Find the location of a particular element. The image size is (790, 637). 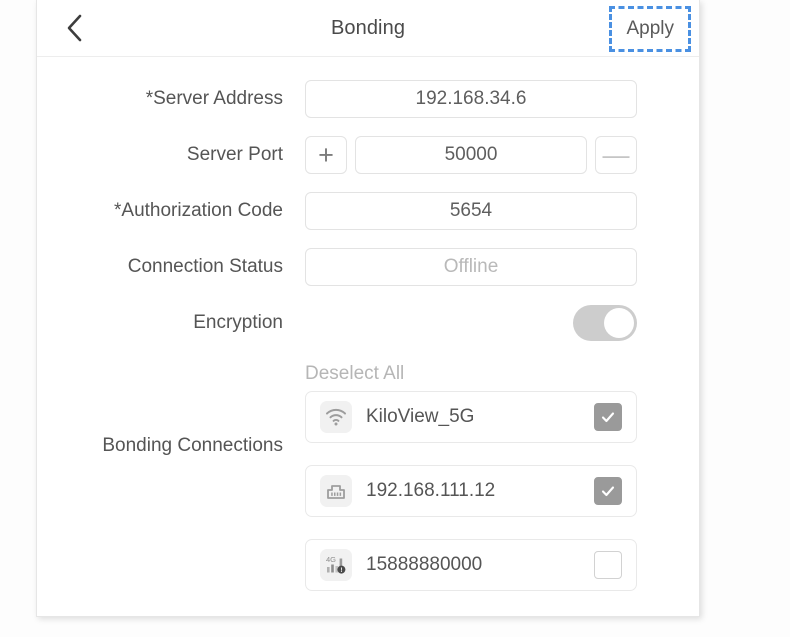

port-increment-button: + is located at coordinates (326, 155).